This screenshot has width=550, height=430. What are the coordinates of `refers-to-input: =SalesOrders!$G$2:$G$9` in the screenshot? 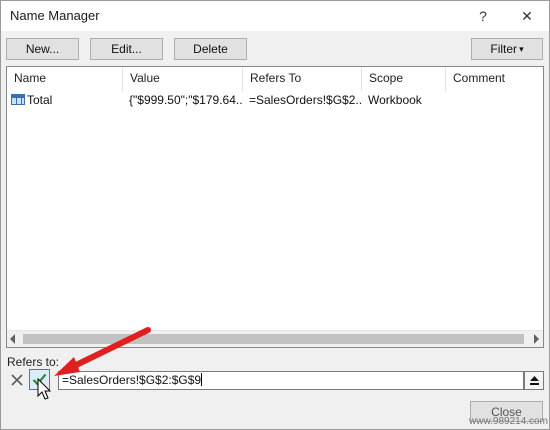 It's located at (291, 380).